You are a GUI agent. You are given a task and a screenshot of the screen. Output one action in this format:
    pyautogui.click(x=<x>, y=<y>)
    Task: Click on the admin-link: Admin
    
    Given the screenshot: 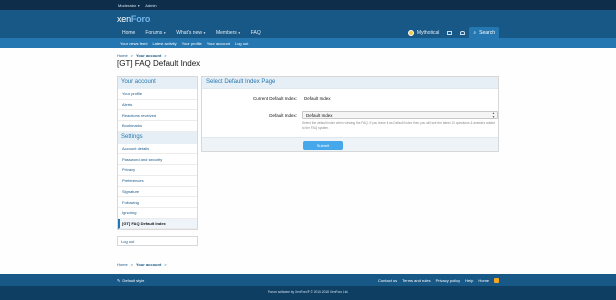 What is the action you would take?
    pyautogui.click(x=150, y=5)
    